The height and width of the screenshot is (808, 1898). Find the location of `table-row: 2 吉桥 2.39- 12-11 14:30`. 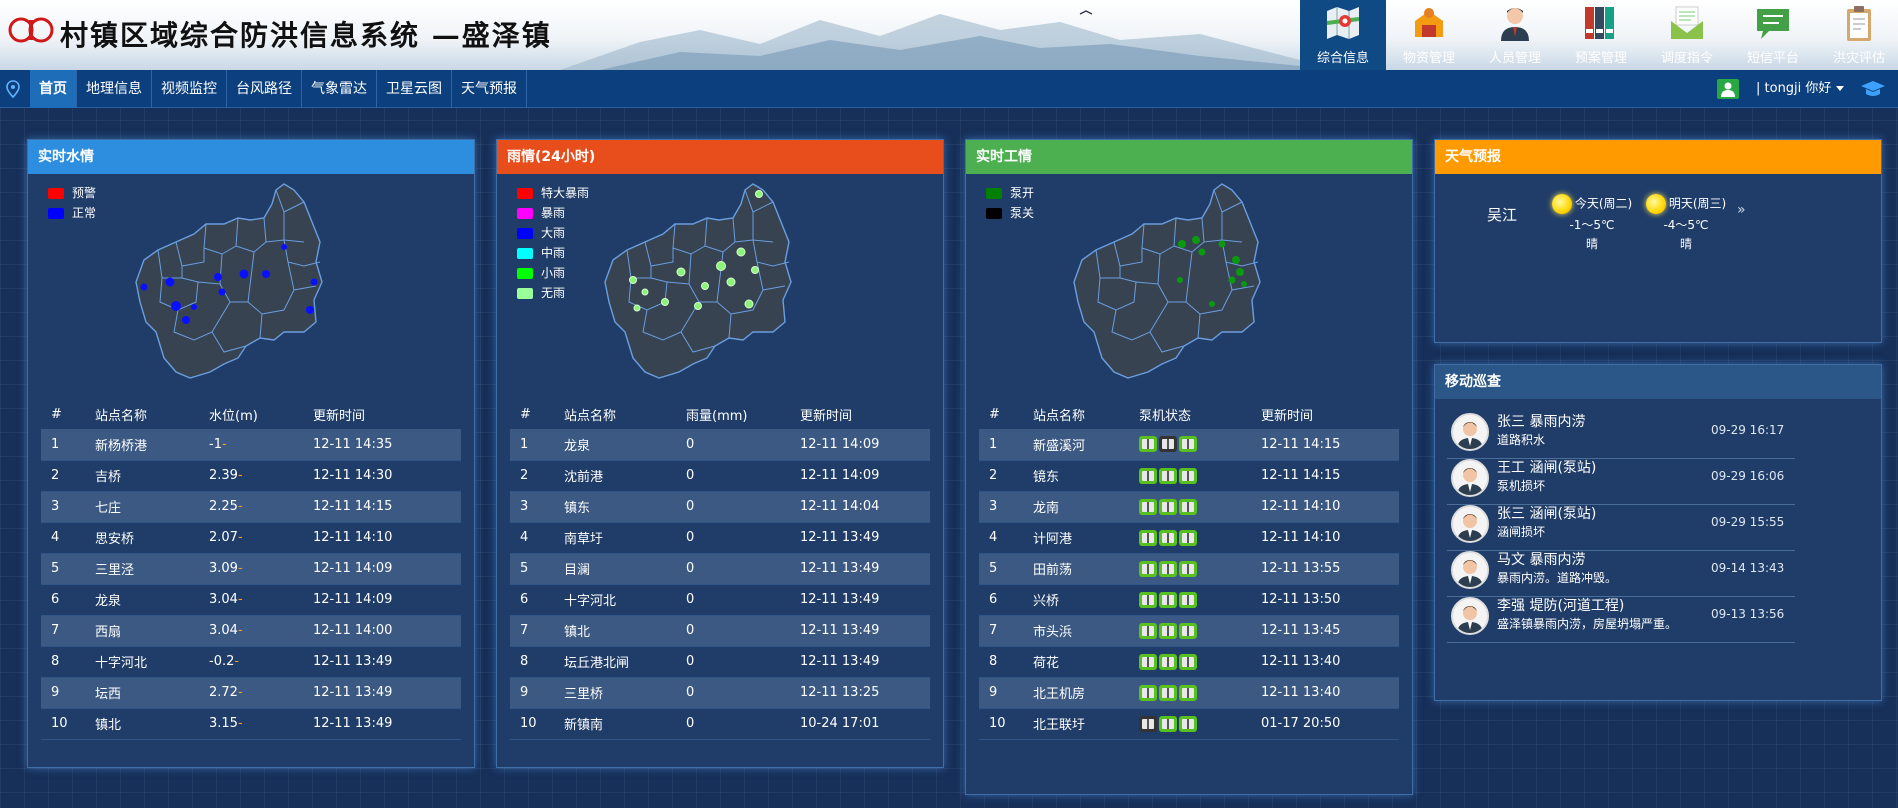

table-row: 2 吉桥 2.39- 12-11 14:30 is located at coordinates (251, 476).